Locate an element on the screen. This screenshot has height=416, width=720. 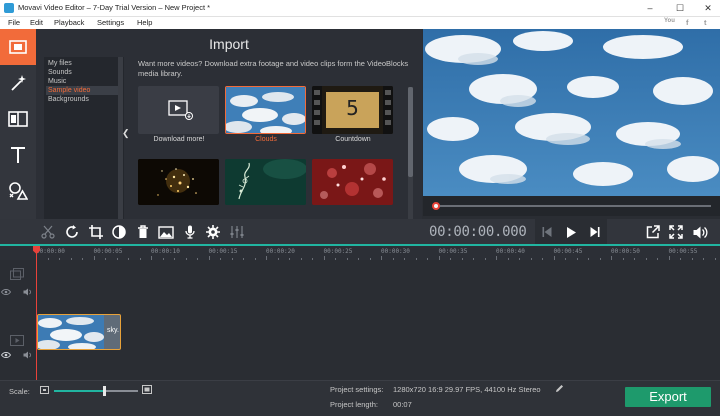
zoom-out-icon is located at coordinates (44, 390).